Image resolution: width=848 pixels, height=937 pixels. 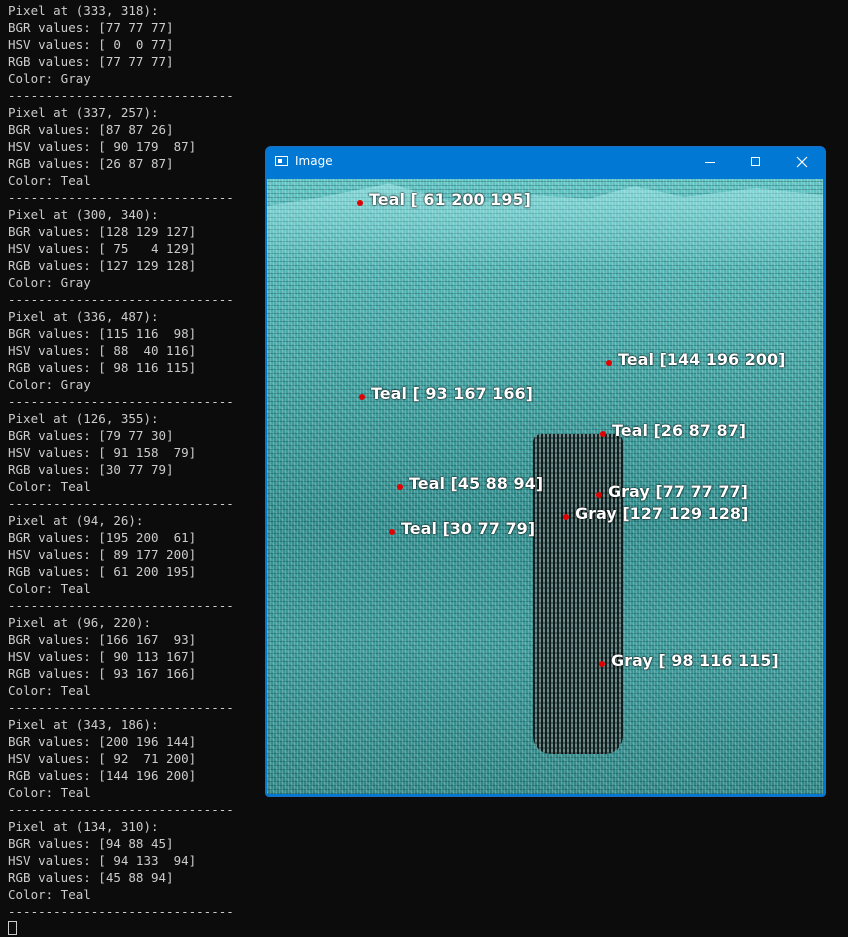 I want to click on console-line: Pixel at (336, 487):, so click(x=83, y=316).